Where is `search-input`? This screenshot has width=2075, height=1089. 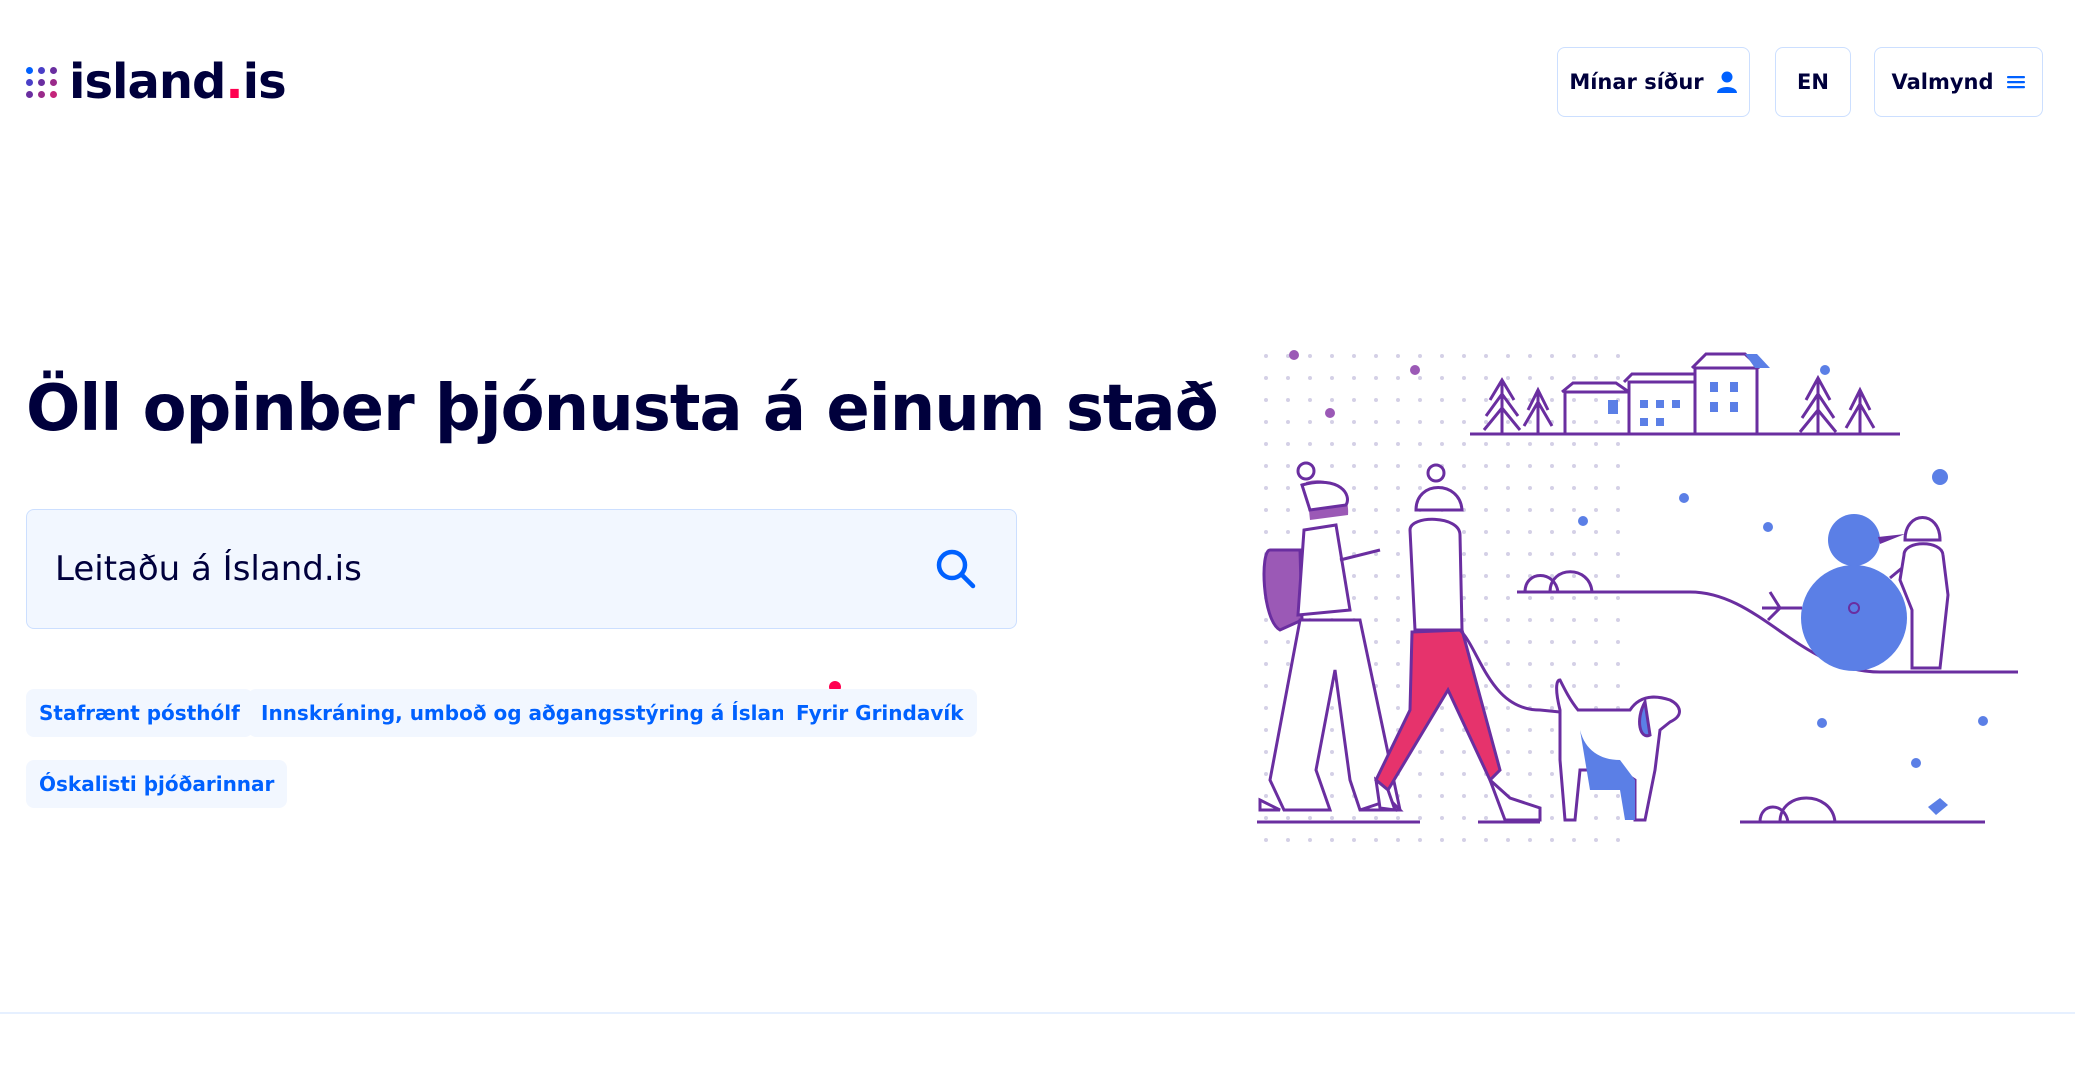
search-input is located at coordinates (485, 569).